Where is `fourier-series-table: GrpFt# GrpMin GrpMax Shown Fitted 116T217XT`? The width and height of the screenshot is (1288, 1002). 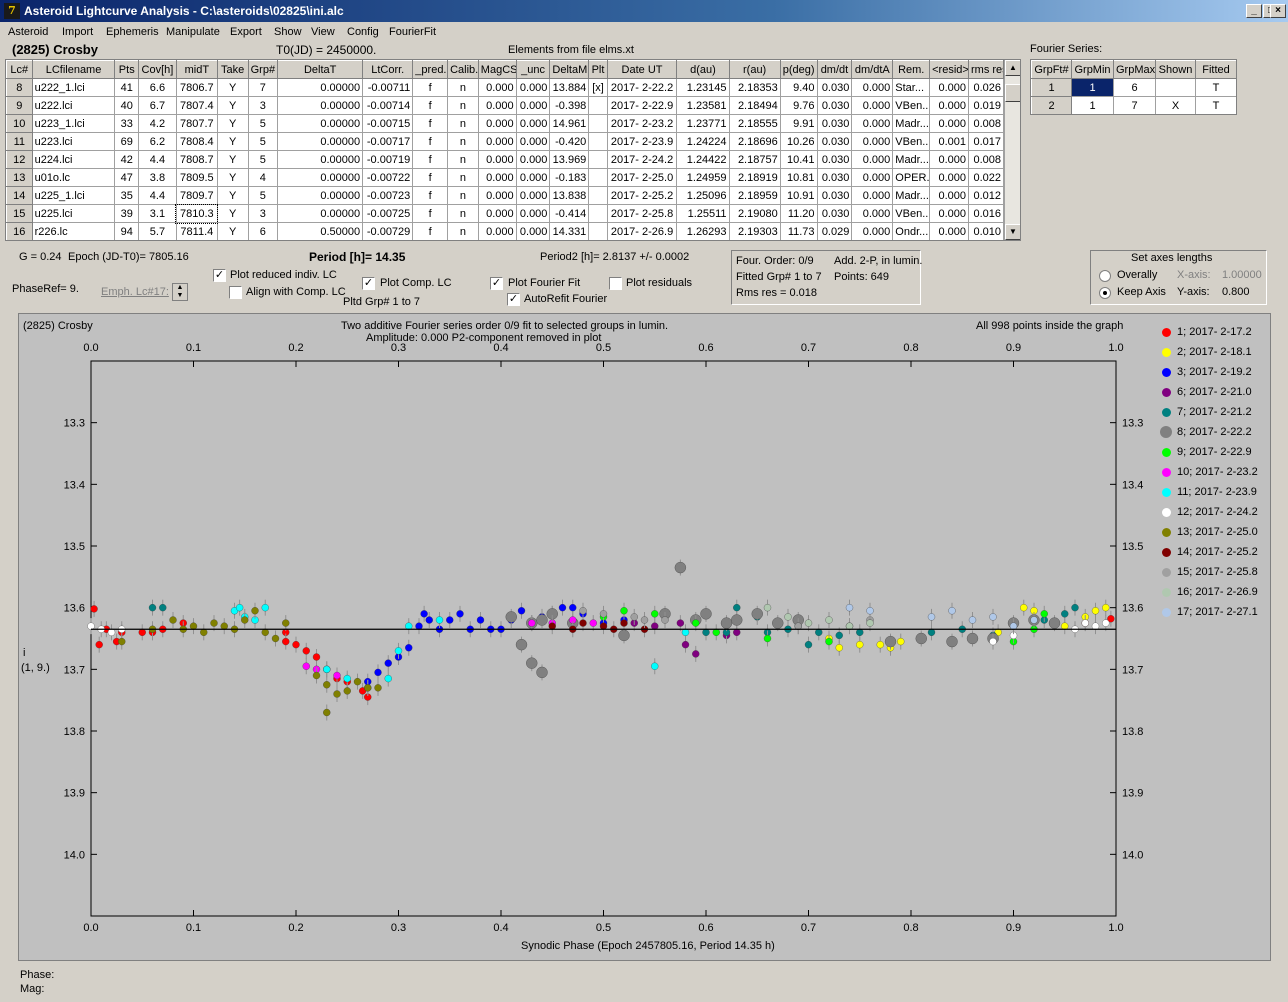
fourier-series-table: GrpFt# GrpMin GrpMax Shown Fitted 116T217XT is located at coordinates (1133, 87).